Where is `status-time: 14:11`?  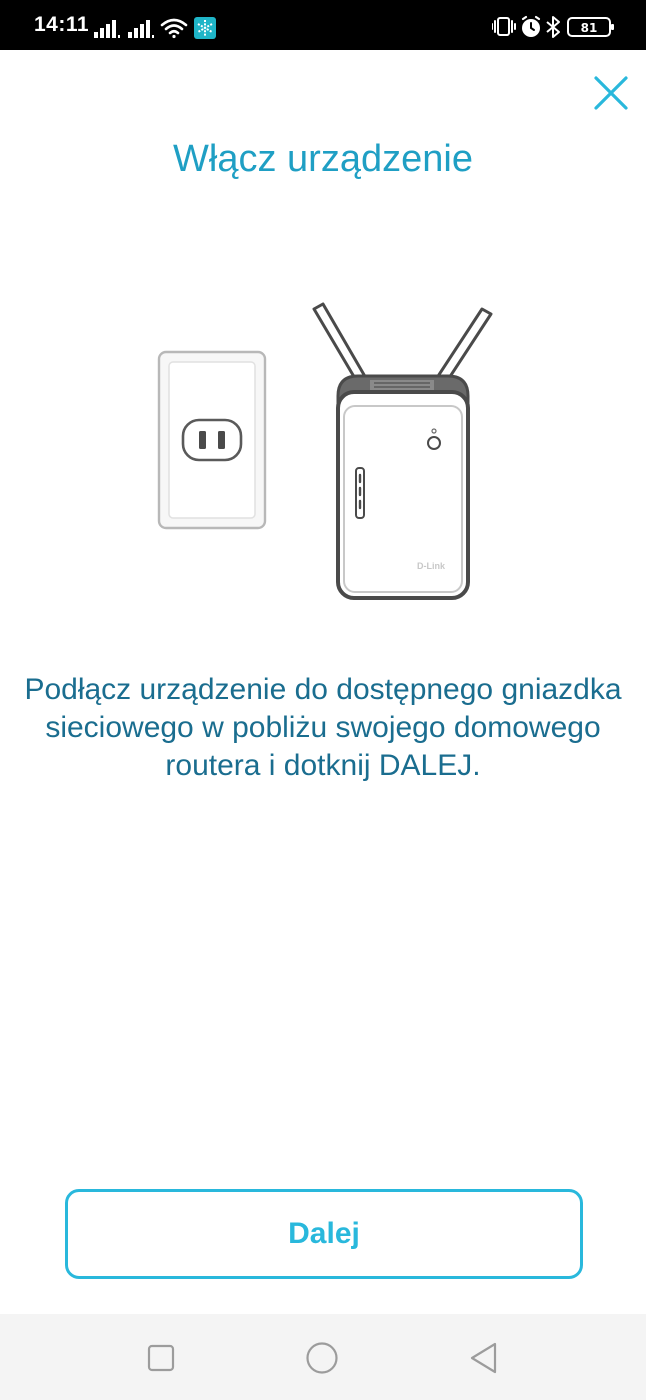 status-time: 14:11 is located at coordinates (62, 24).